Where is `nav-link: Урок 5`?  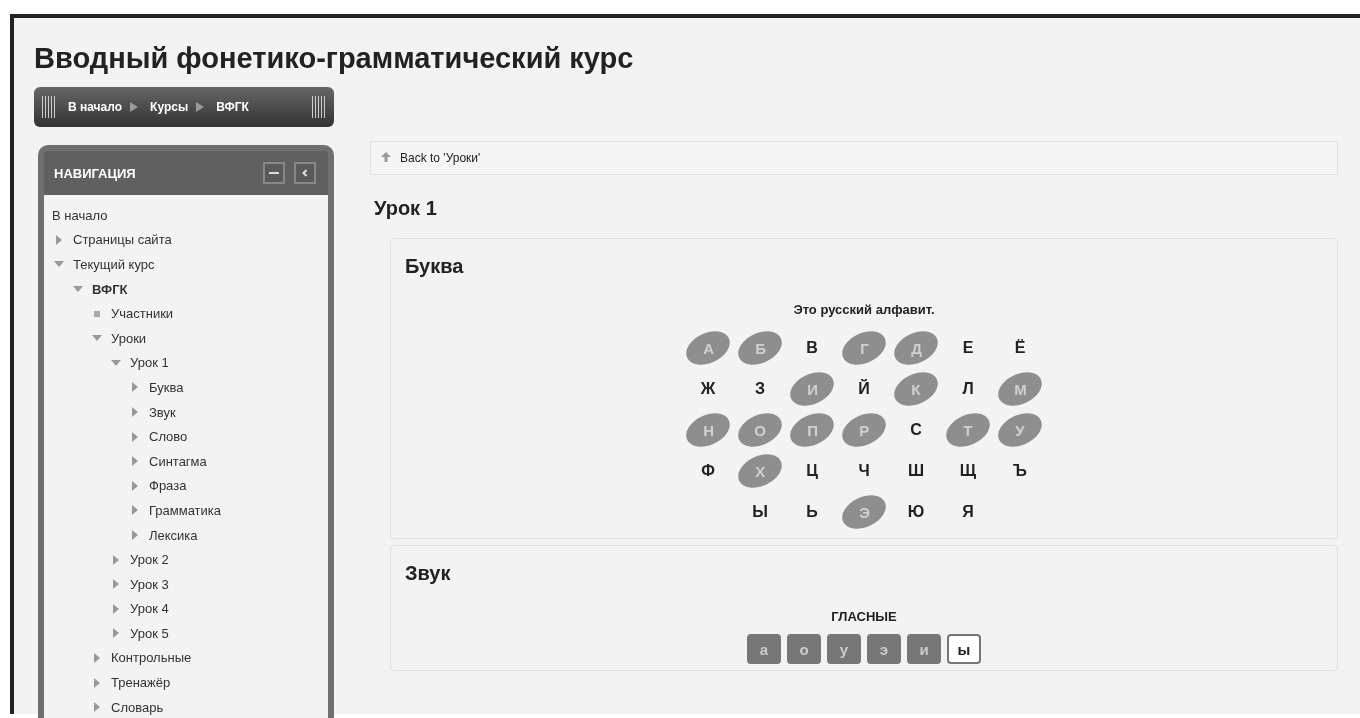
nav-link: Урок 5 is located at coordinates (149, 633).